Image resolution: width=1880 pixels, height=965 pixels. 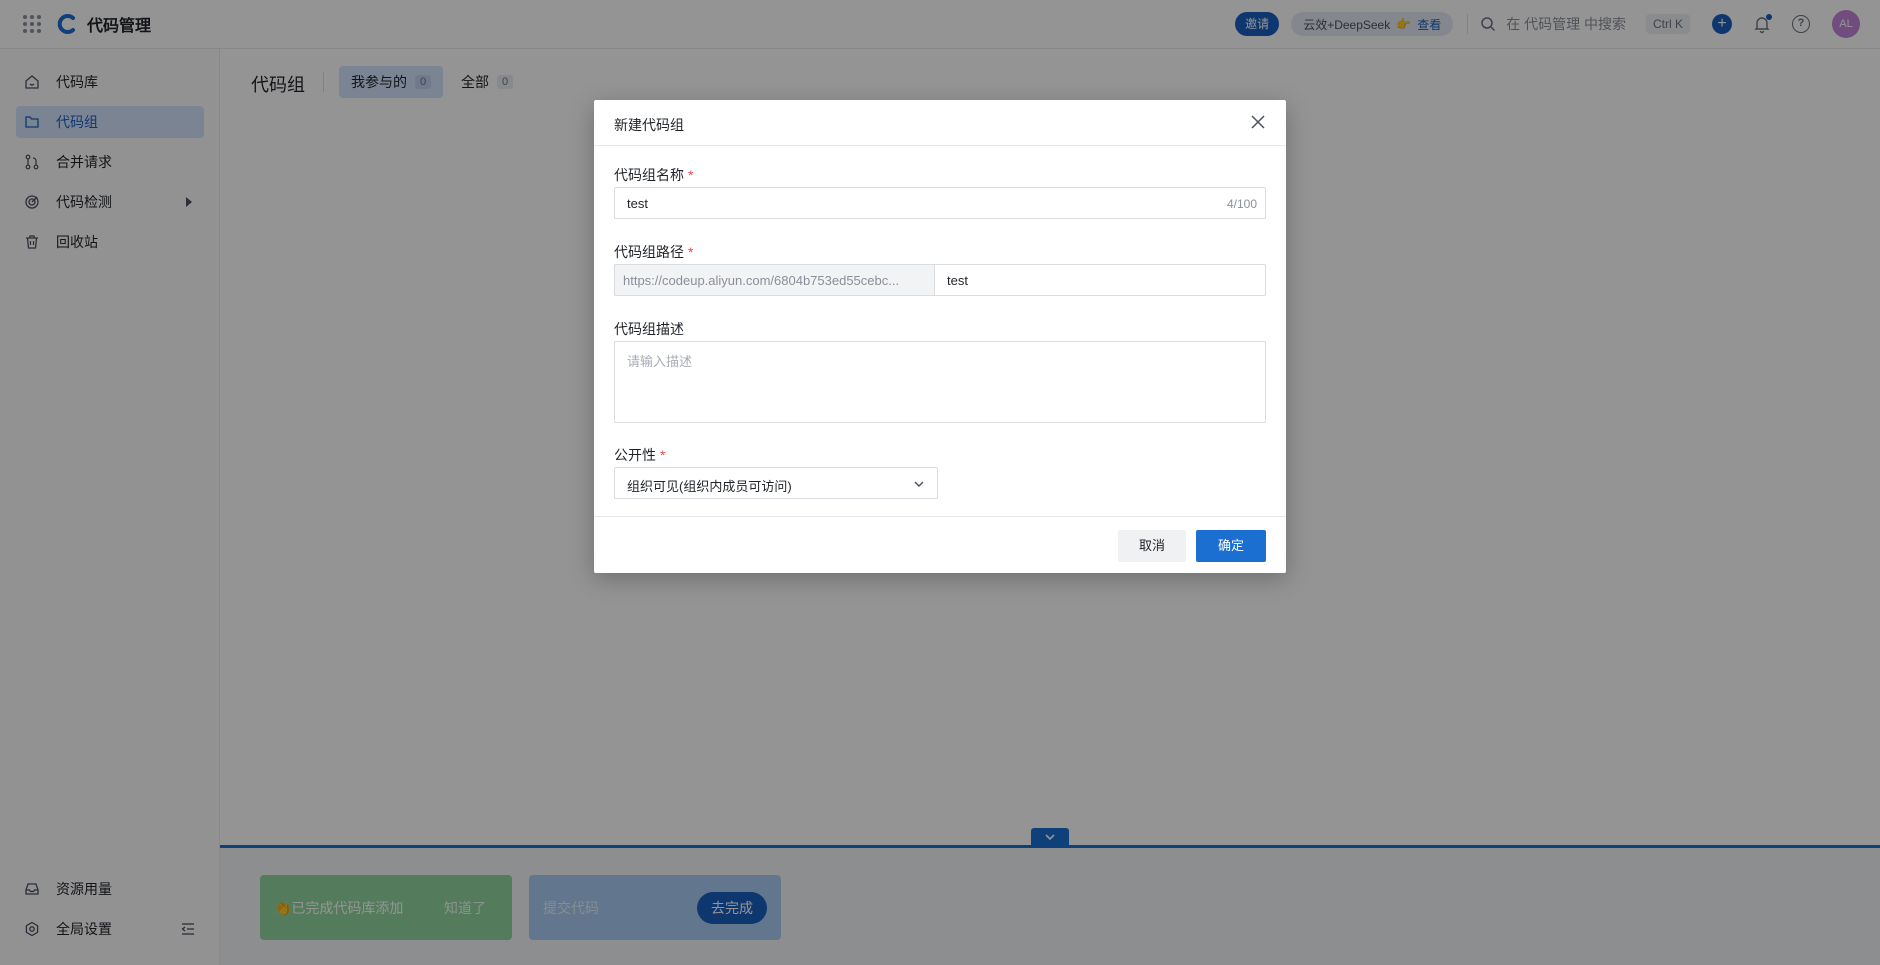 I want to click on visibility-select: 组织可见(组织内成员可访问), so click(x=776, y=483).